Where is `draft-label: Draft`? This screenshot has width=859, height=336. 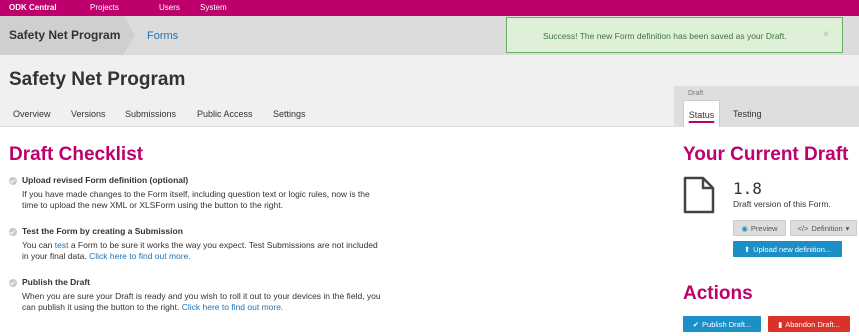 draft-label: Draft is located at coordinates (696, 93).